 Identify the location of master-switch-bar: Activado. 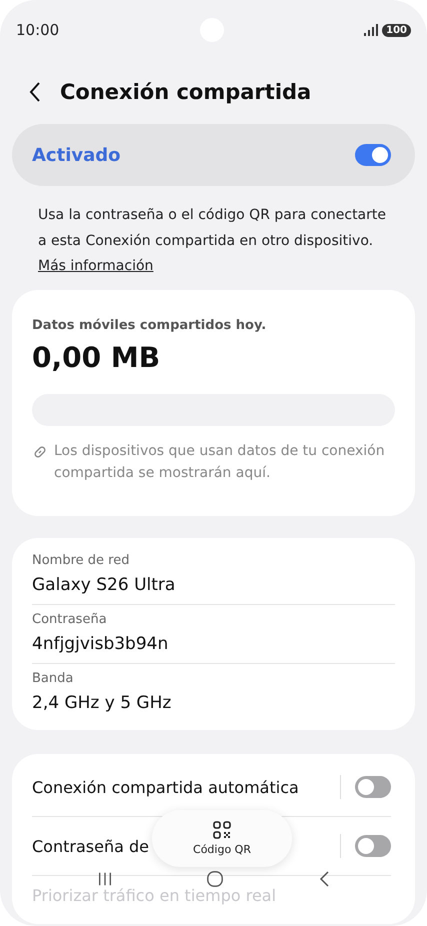
(213, 155).